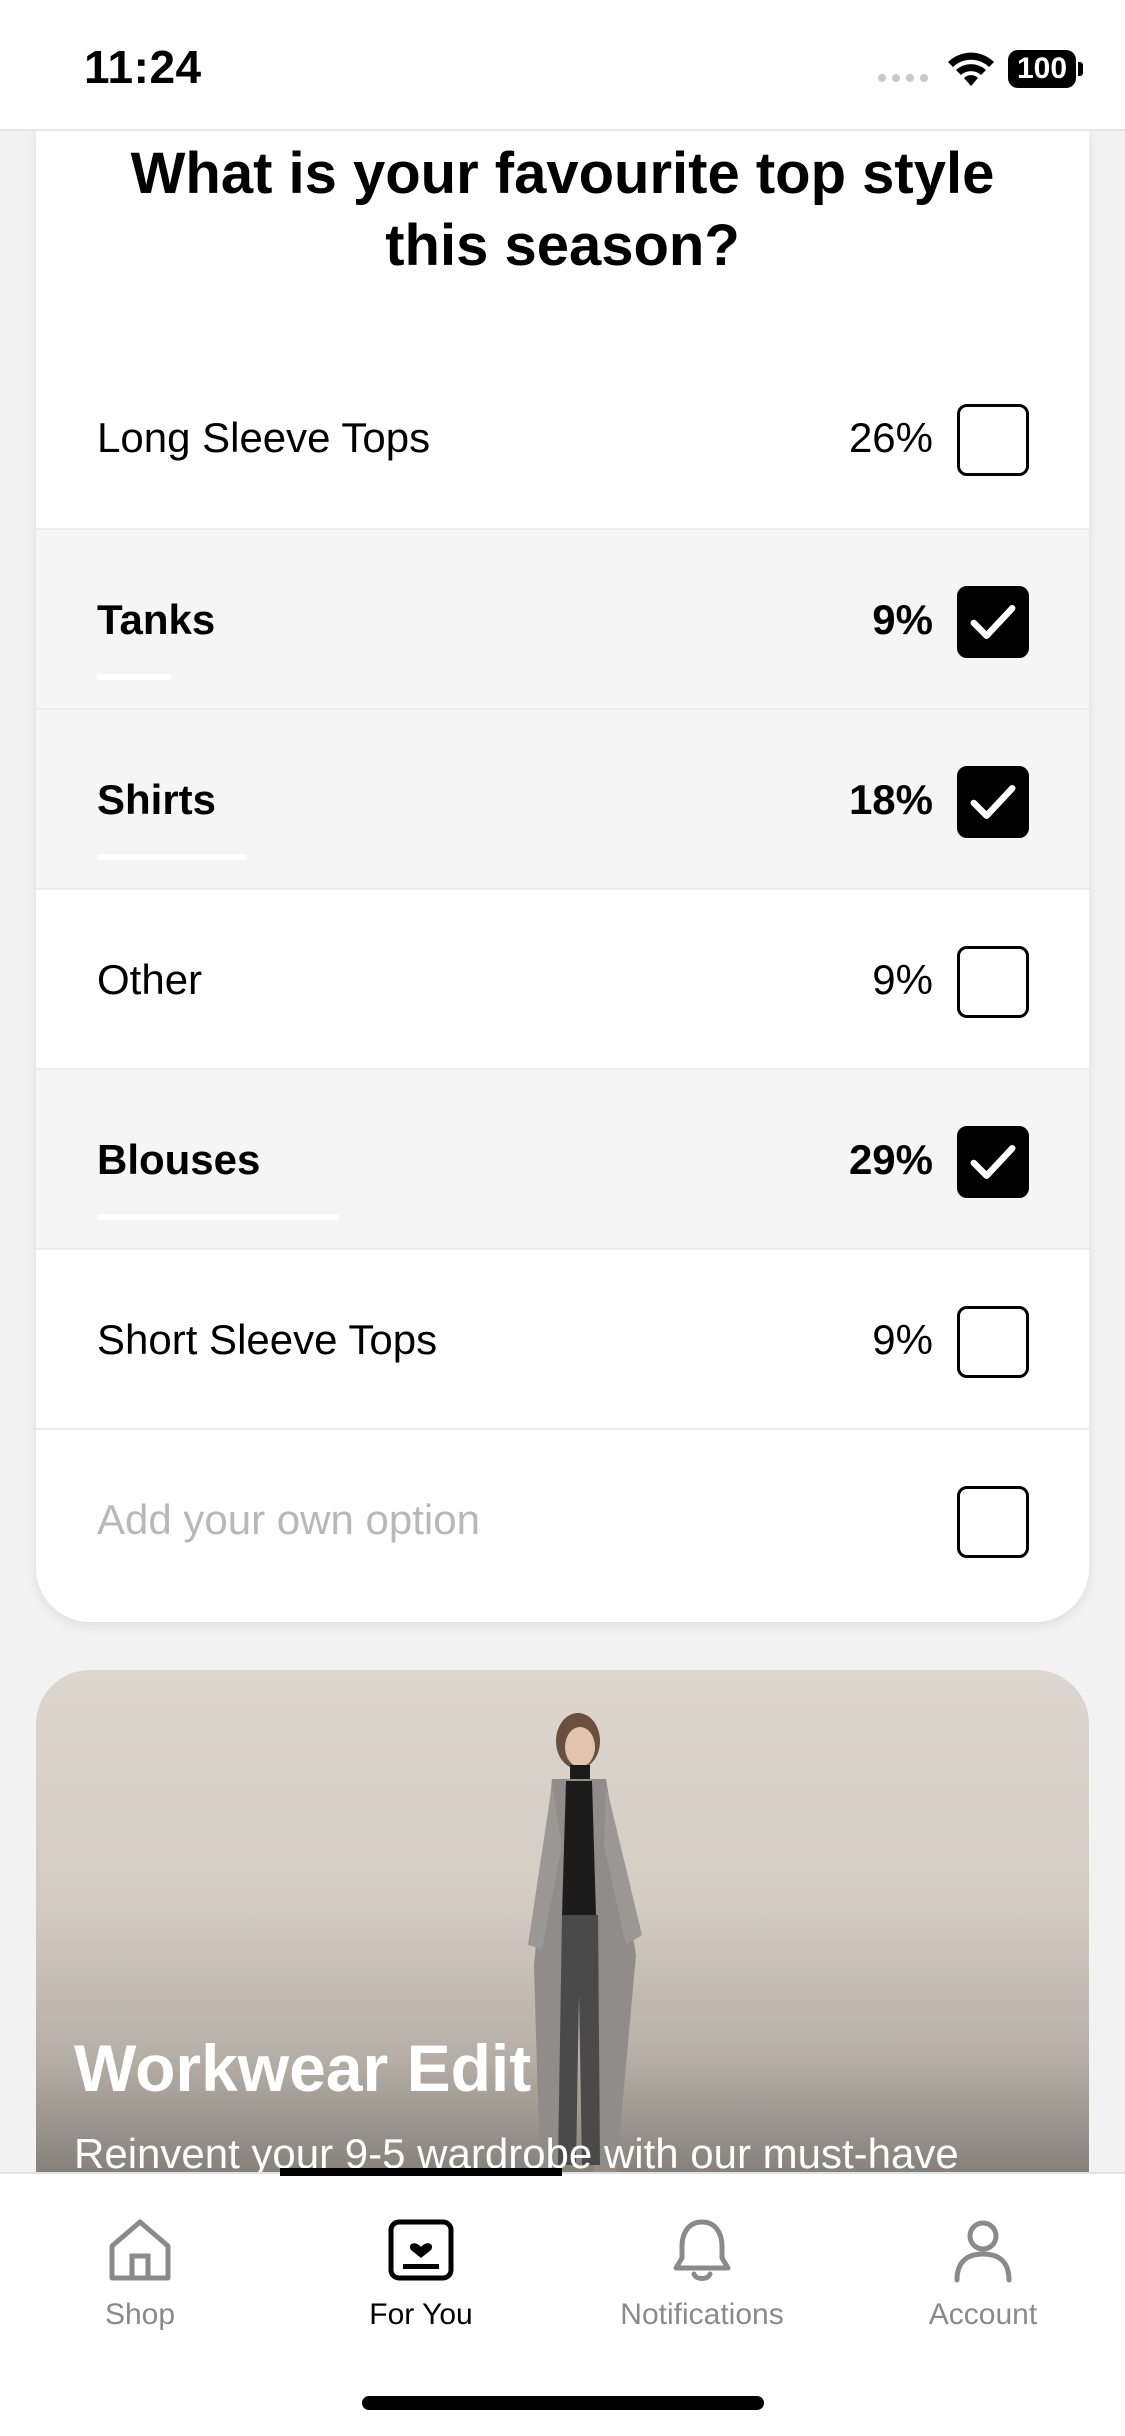 Image resolution: width=1125 pixels, height=2436 pixels. What do you see at coordinates (983, 2314) in the screenshot?
I see `tab-label: Account` at bounding box center [983, 2314].